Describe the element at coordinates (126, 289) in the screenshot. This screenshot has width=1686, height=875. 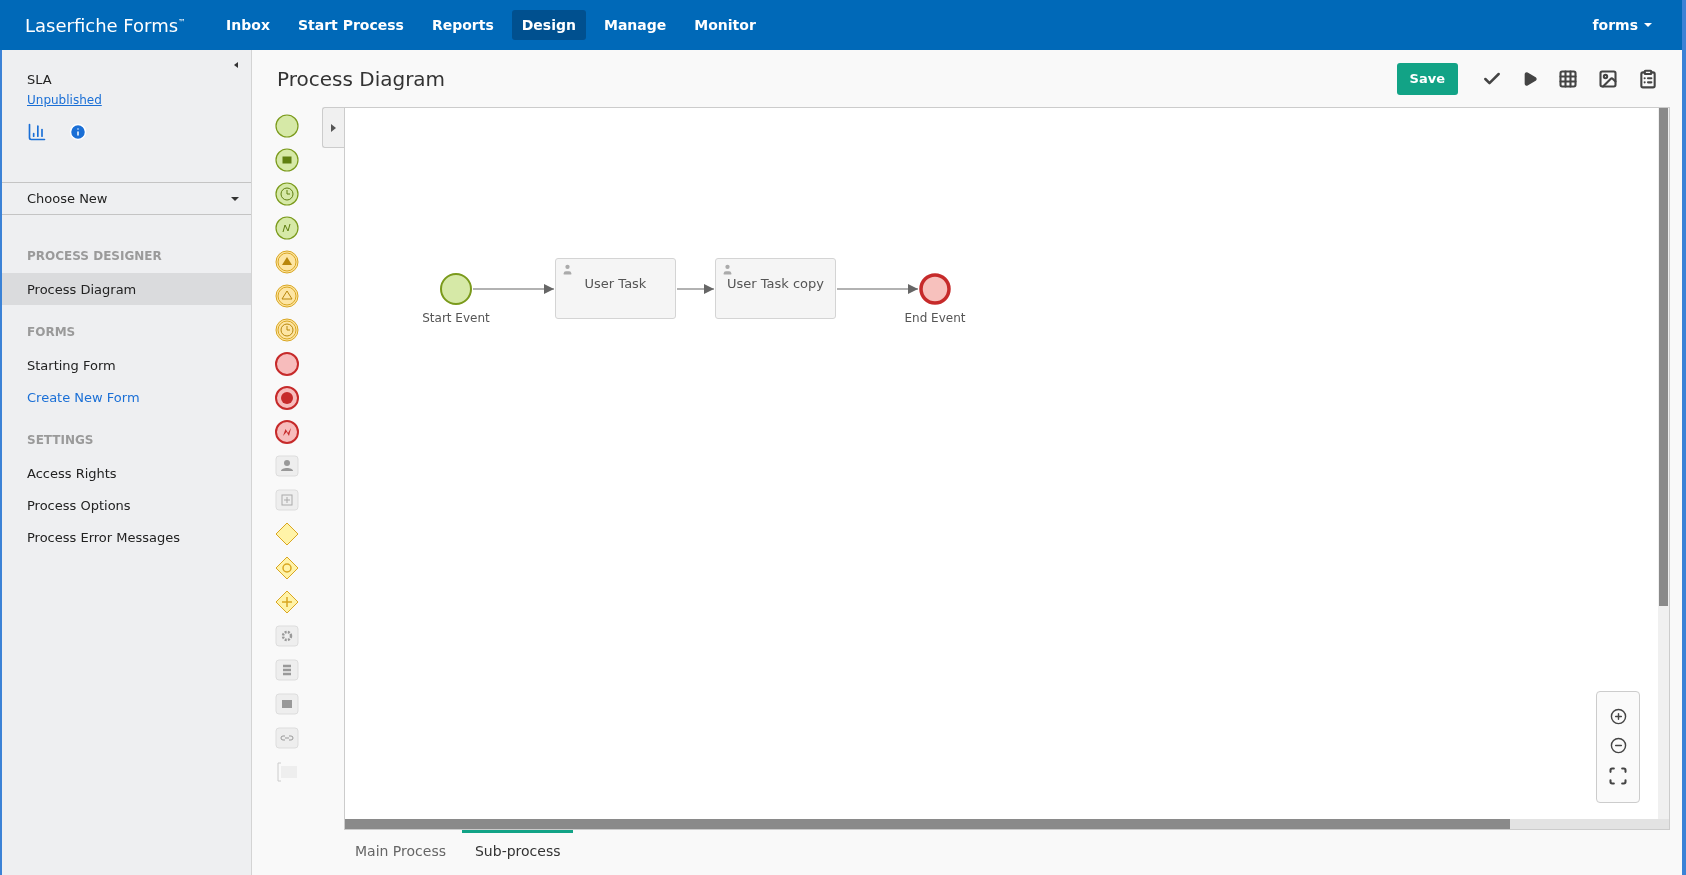
I see `sidebar-item: Process Diagram` at that location.